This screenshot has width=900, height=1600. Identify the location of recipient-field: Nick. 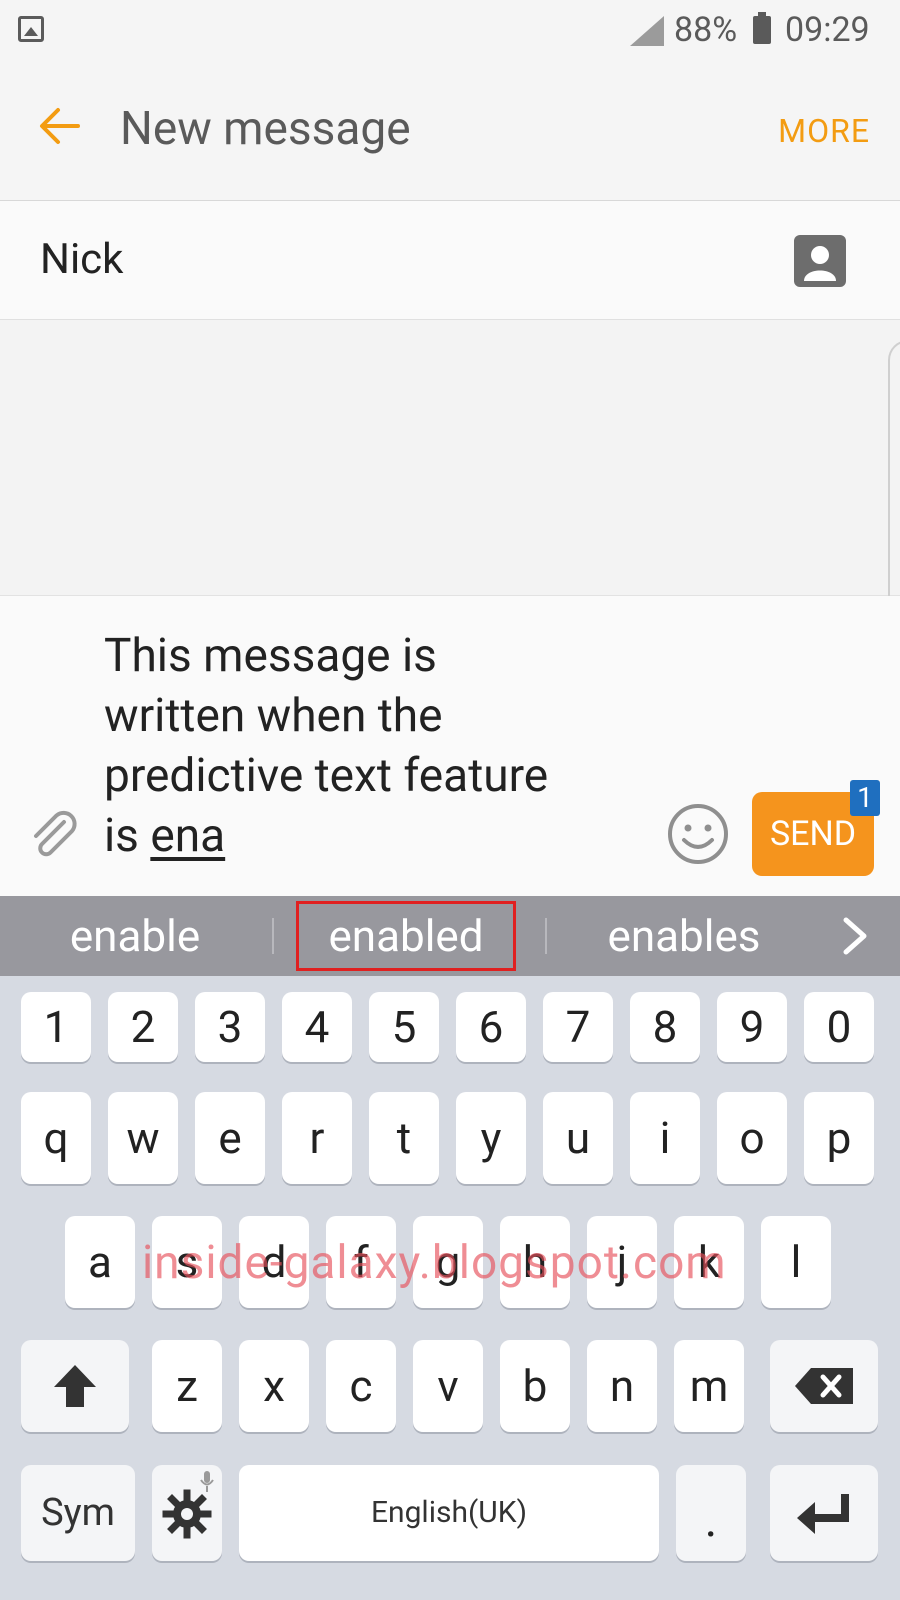
(450, 260).